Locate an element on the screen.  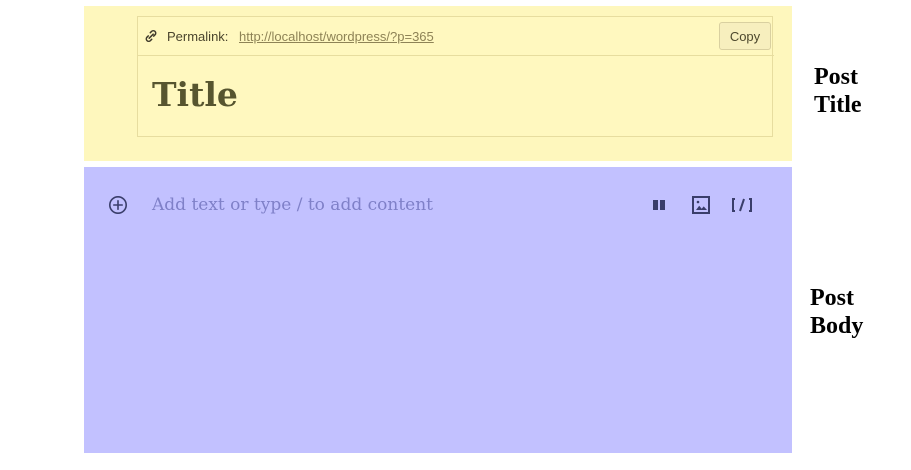
post-title-annotation-line-2: Title is located at coordinates (838, 105).